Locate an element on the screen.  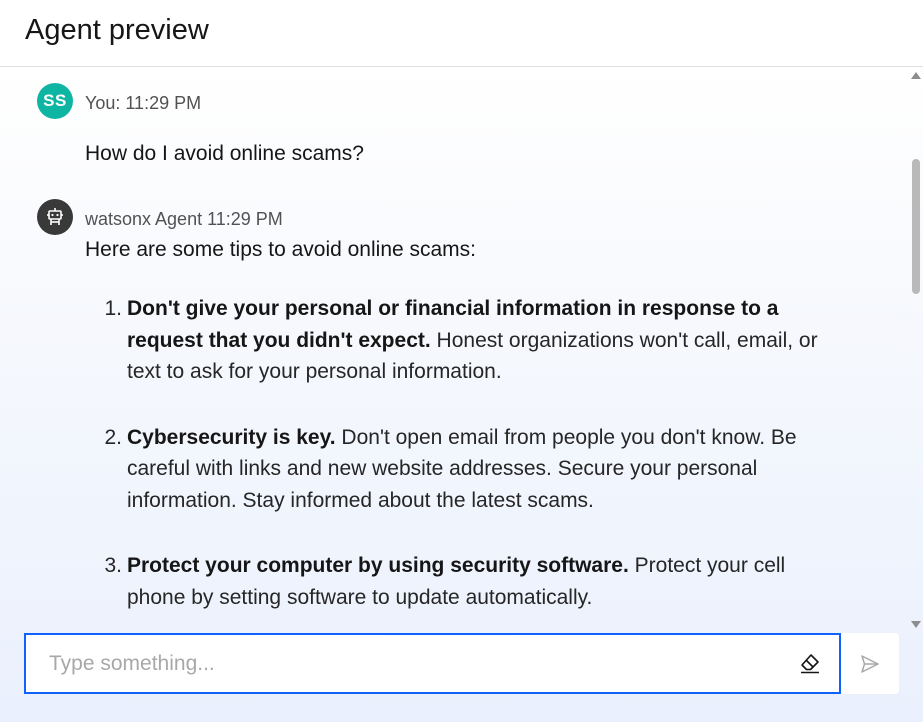
user-message-text: How do I avoid online scams? is located at coordinates (224, 153).